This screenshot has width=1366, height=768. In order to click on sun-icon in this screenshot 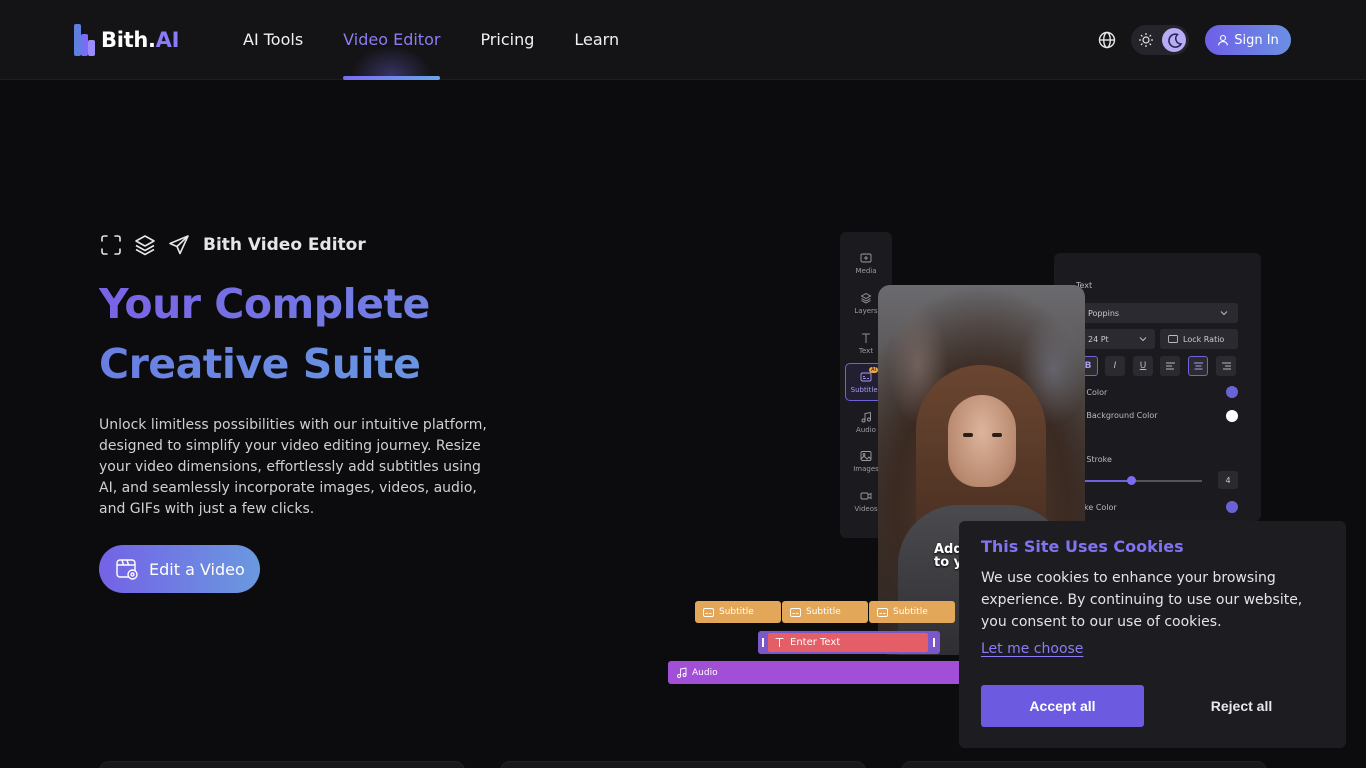, I will do `click(1146, 40)`.